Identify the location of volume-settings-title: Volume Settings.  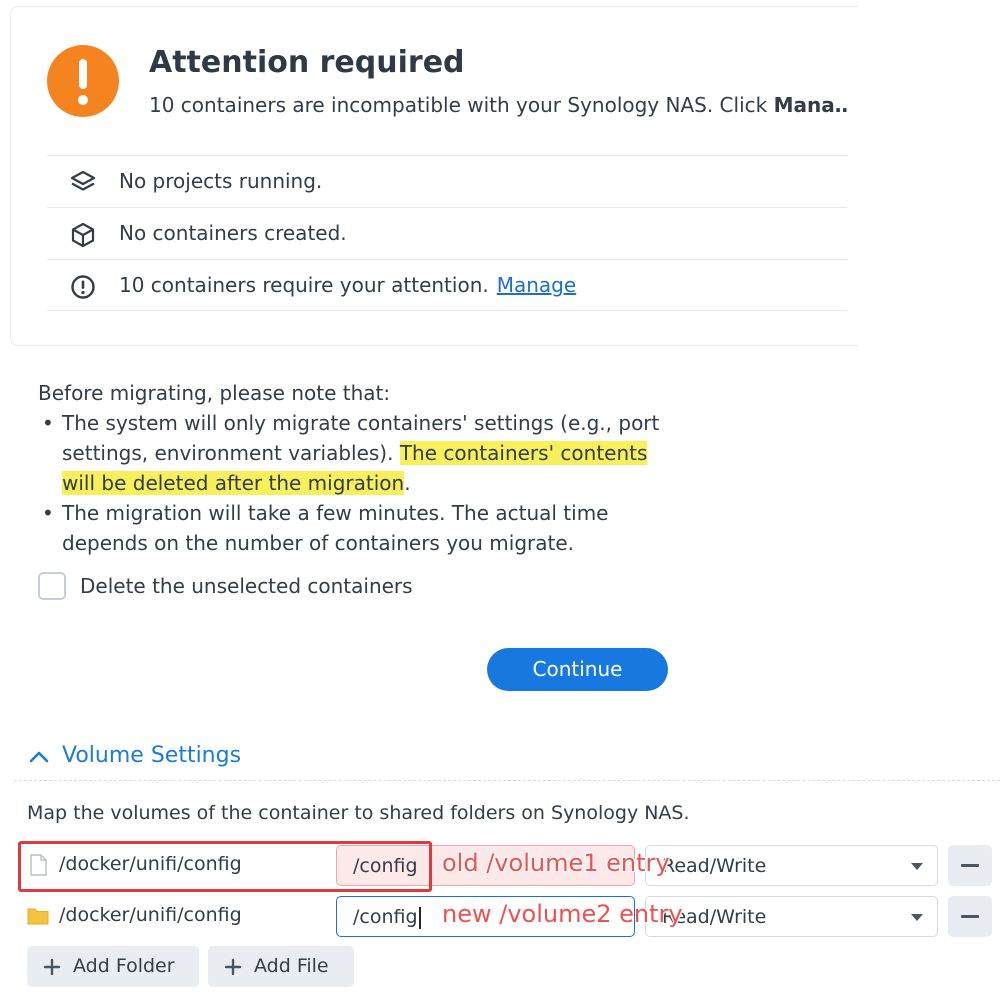
(152, 755).